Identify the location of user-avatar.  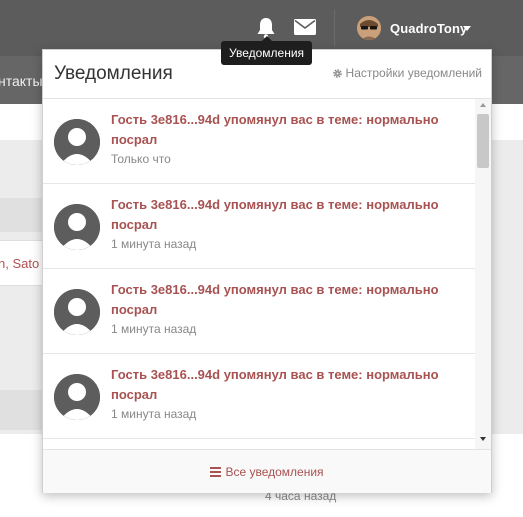
(369, 28).